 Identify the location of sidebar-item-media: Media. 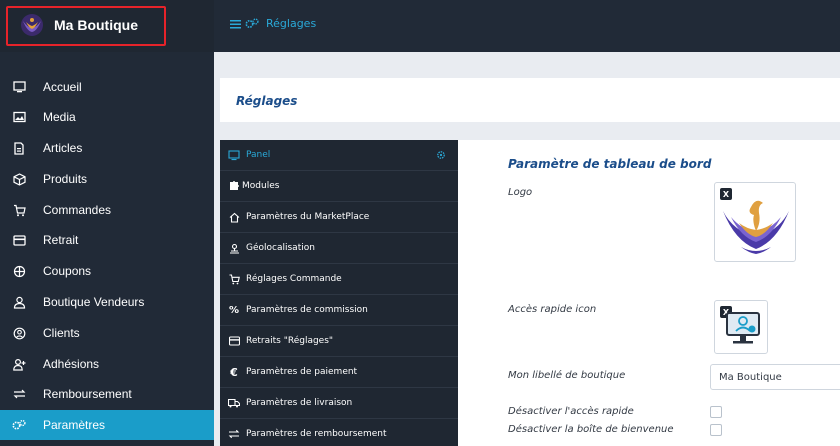
(107, 117).